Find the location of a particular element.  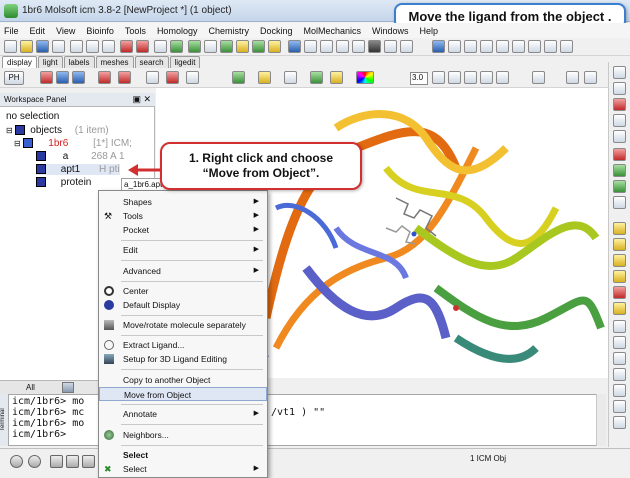

refresh-icon is located at coordinates (619, 72).